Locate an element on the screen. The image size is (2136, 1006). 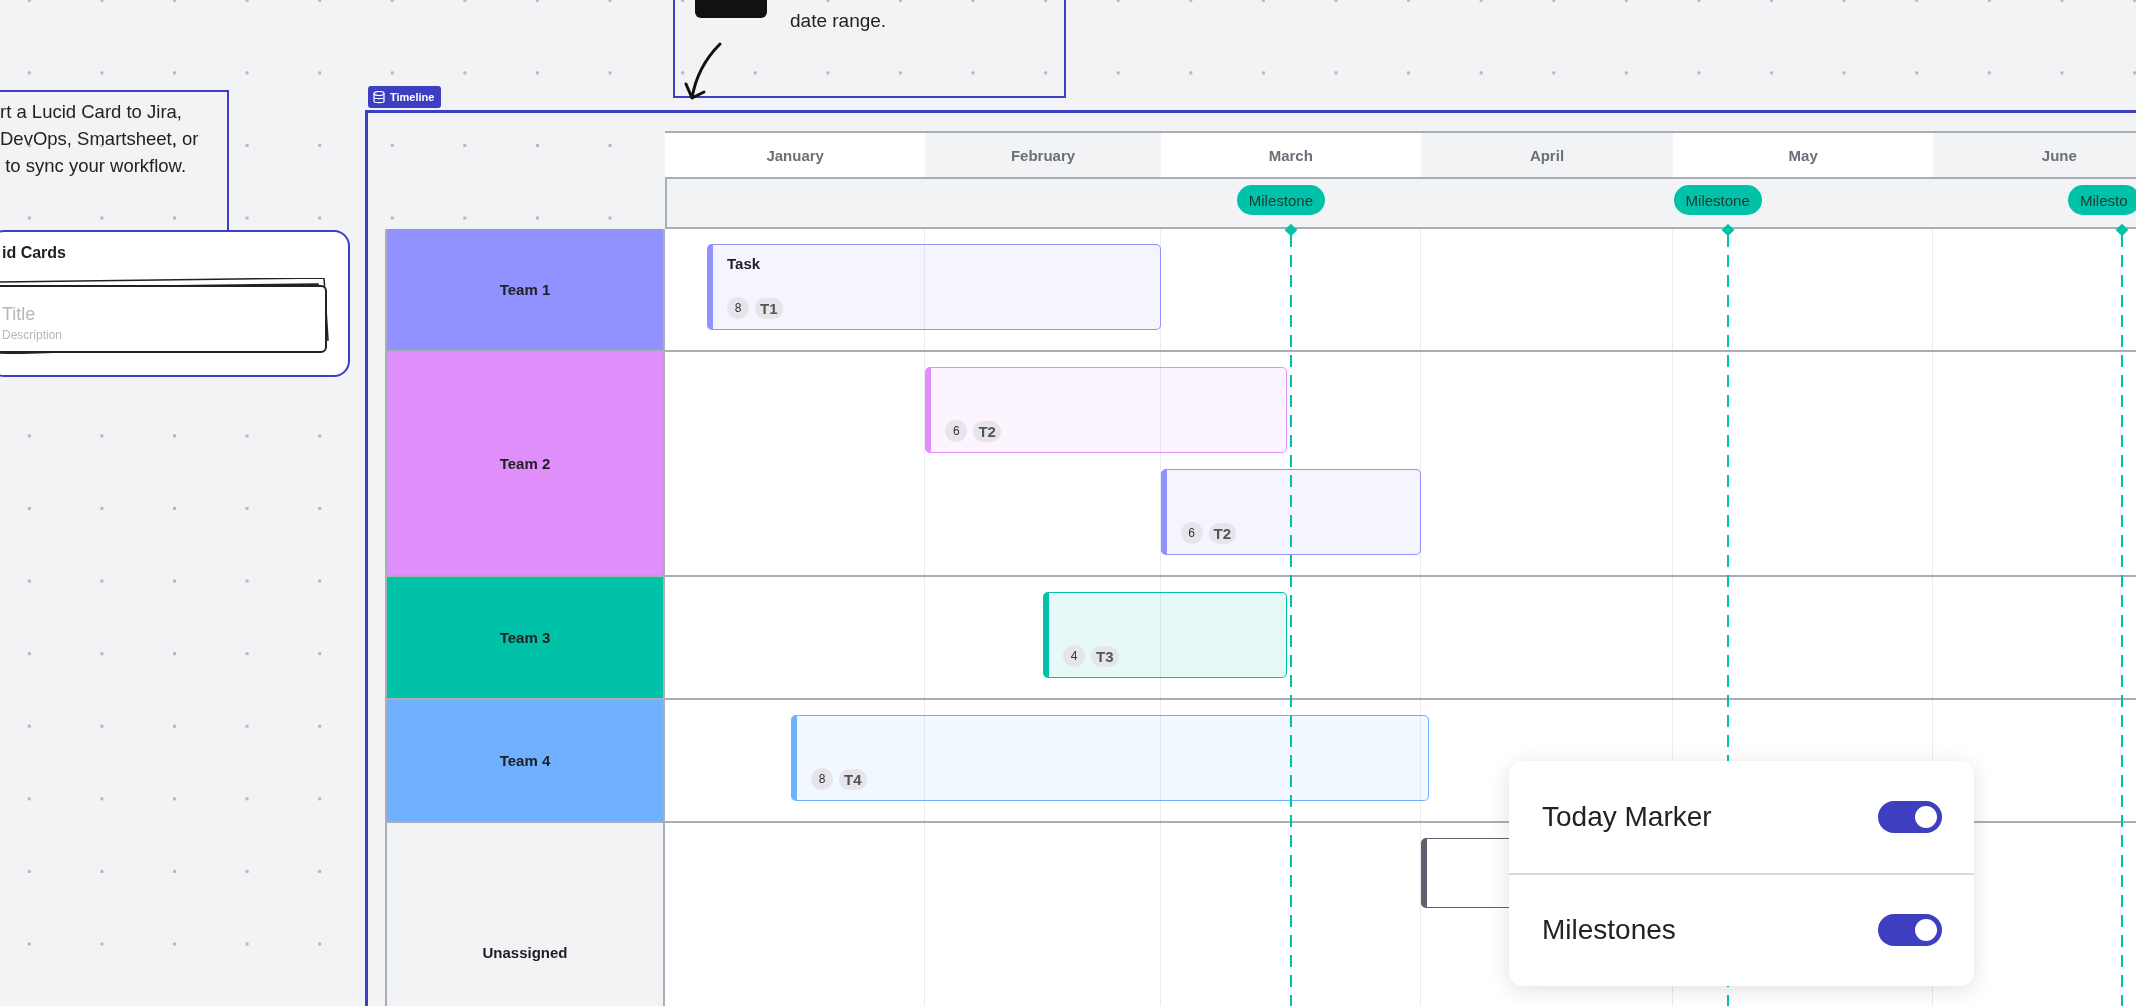
points-badge: 4 is located at coordinates (1074, 656).